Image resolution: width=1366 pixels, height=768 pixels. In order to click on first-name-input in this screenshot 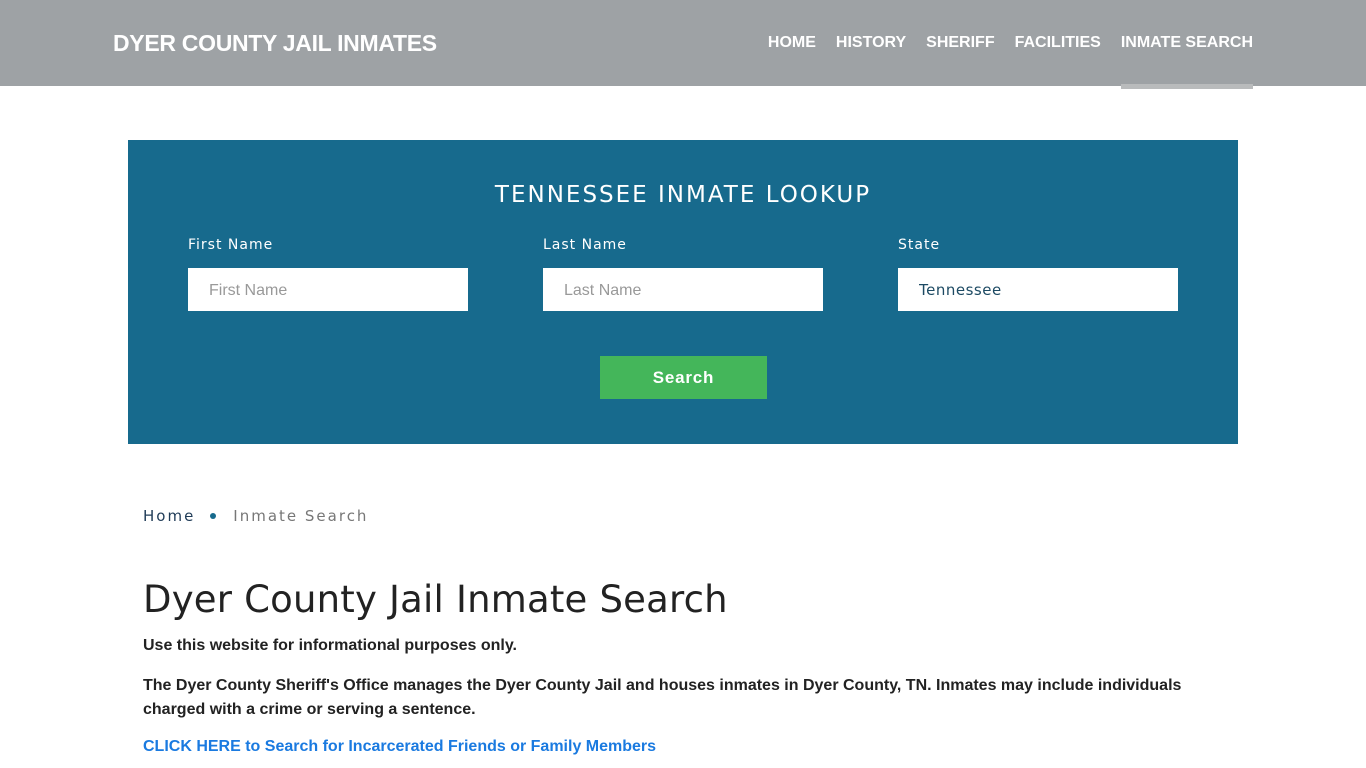, I will do `click(328, 289)`.